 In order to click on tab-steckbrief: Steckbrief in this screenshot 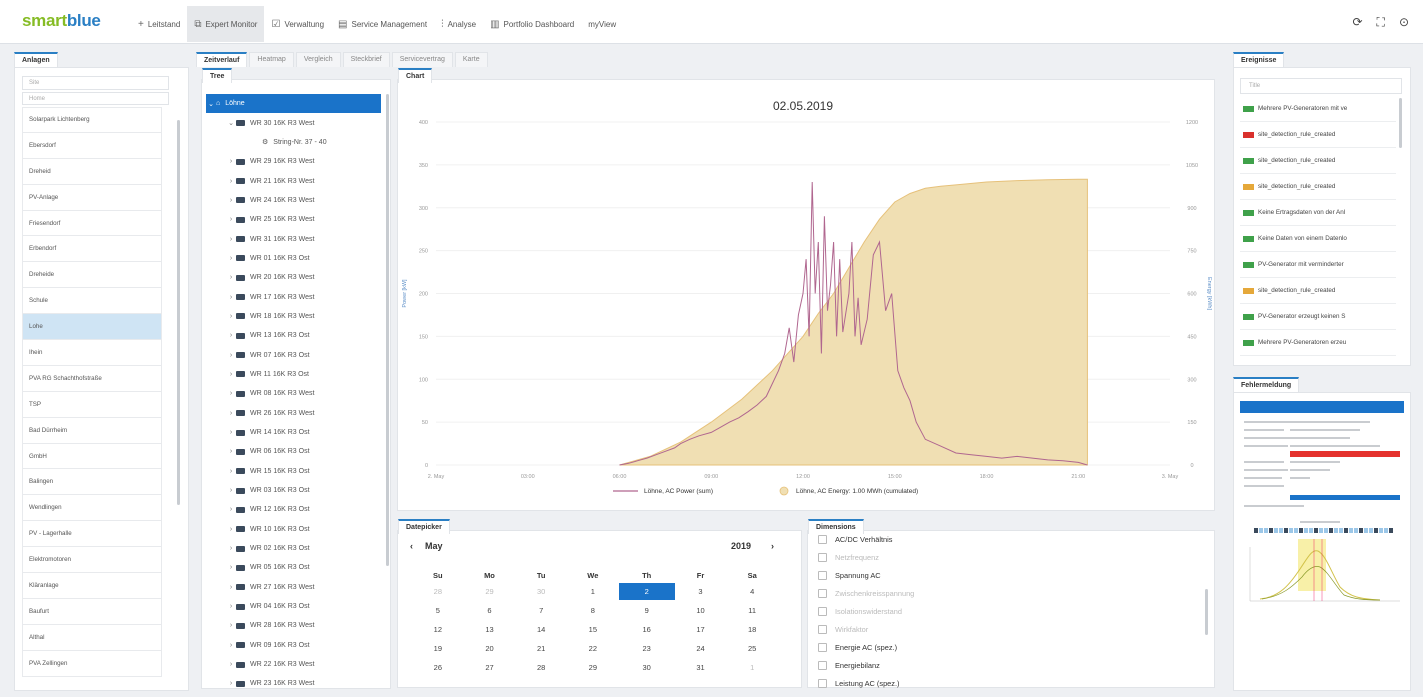, I will do `click(366, 59)`.